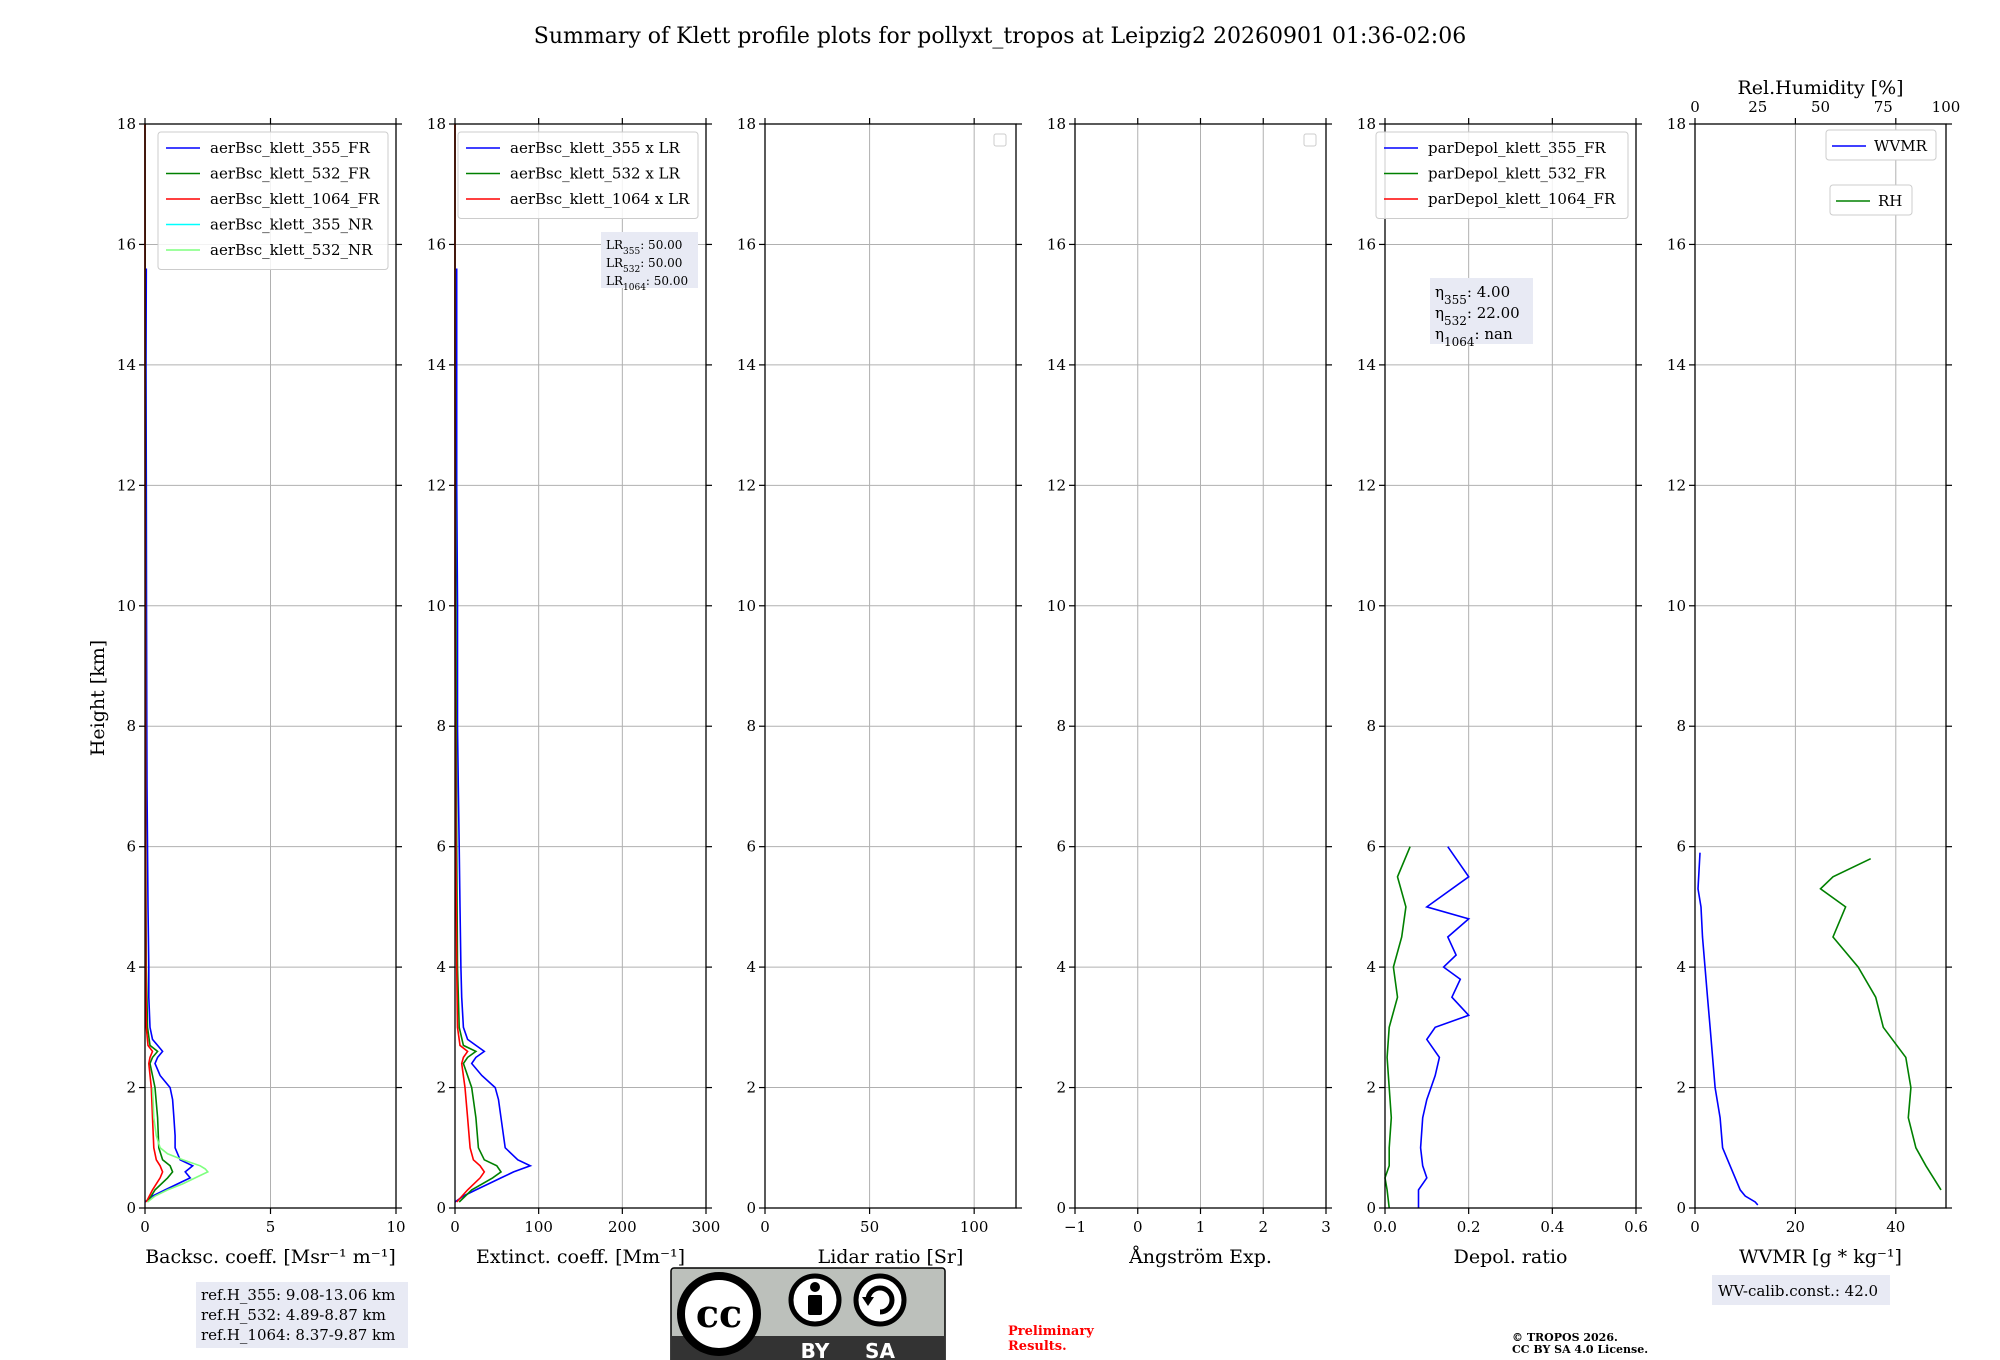 The height and width of the screenshot is (1360, 2000). What do you see at coordinates (880, 1349) in the screenshot?
I see `license-sa-label: SA` at bounding box center [880, 1349].